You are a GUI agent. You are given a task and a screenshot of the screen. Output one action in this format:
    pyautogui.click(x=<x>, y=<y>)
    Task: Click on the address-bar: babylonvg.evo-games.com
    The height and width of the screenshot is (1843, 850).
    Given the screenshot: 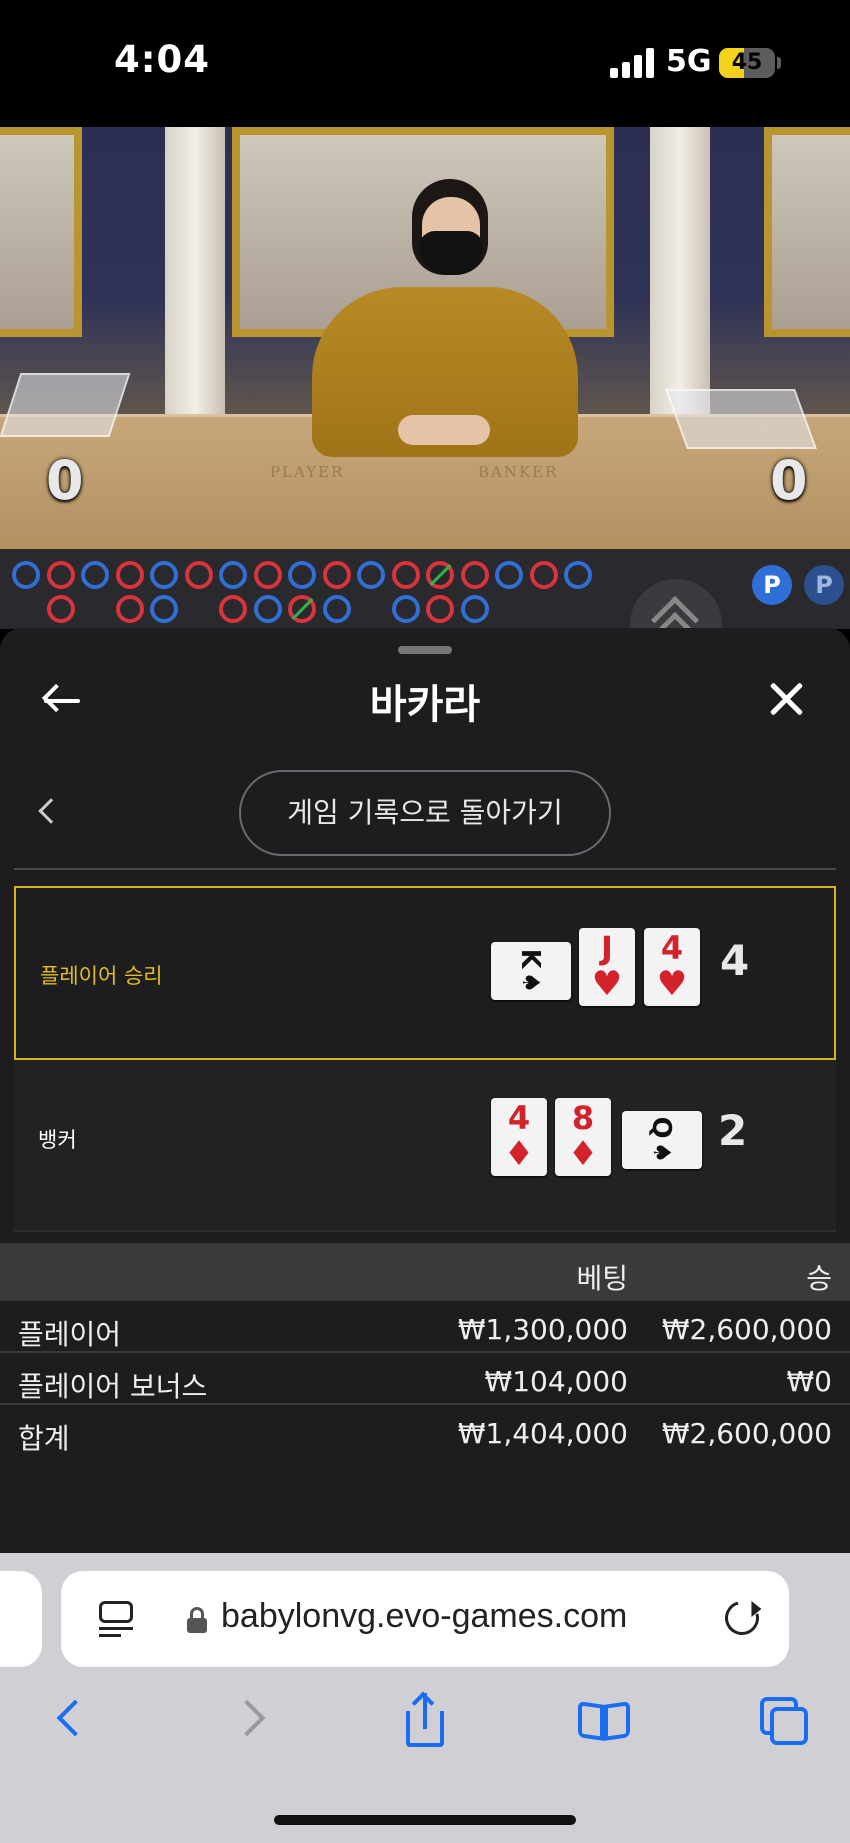 What is the action you would take?
    pyautogui.click(x=425, y=1619)
    